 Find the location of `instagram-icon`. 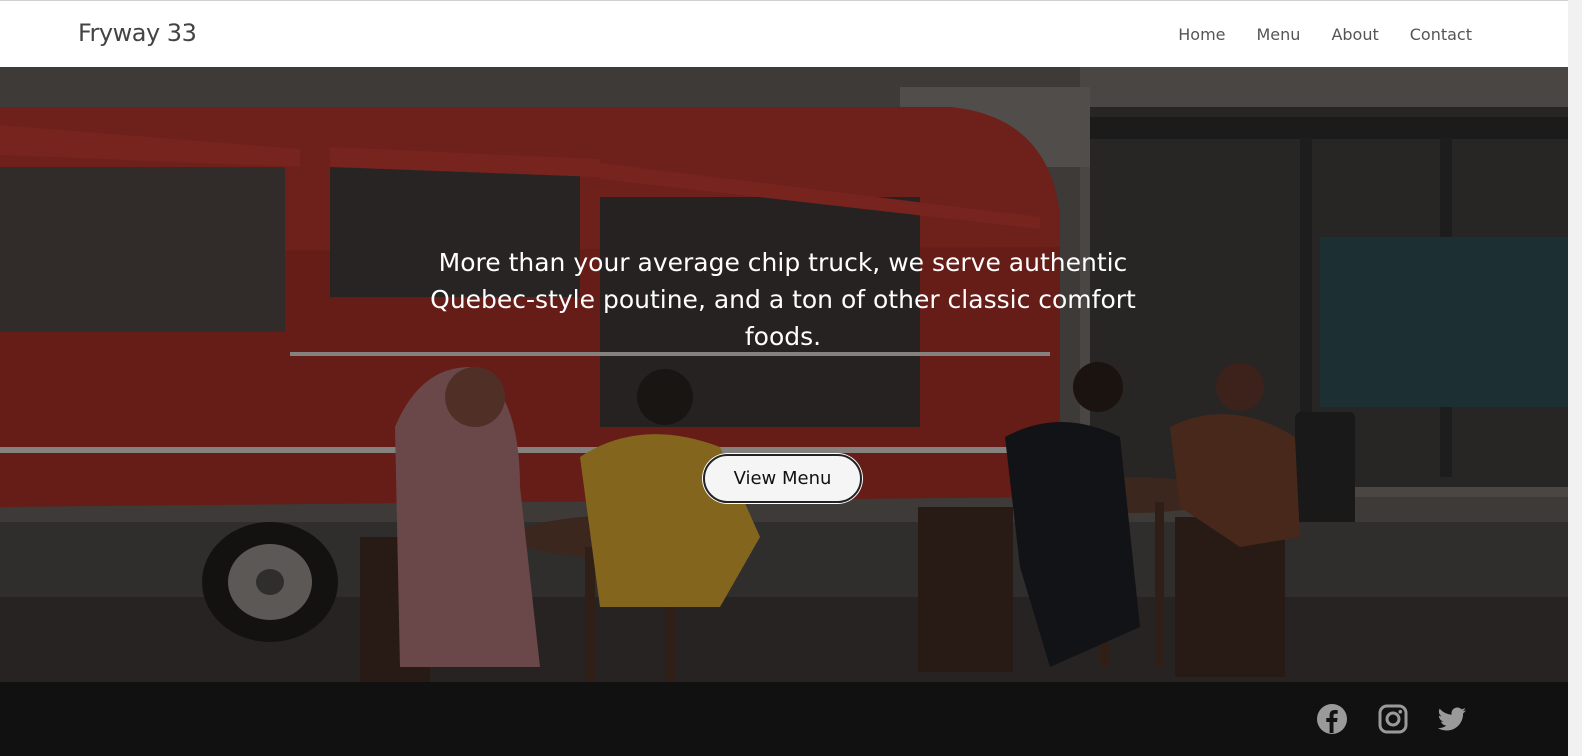

instagram-icon is located at coordinates (1393, 719).